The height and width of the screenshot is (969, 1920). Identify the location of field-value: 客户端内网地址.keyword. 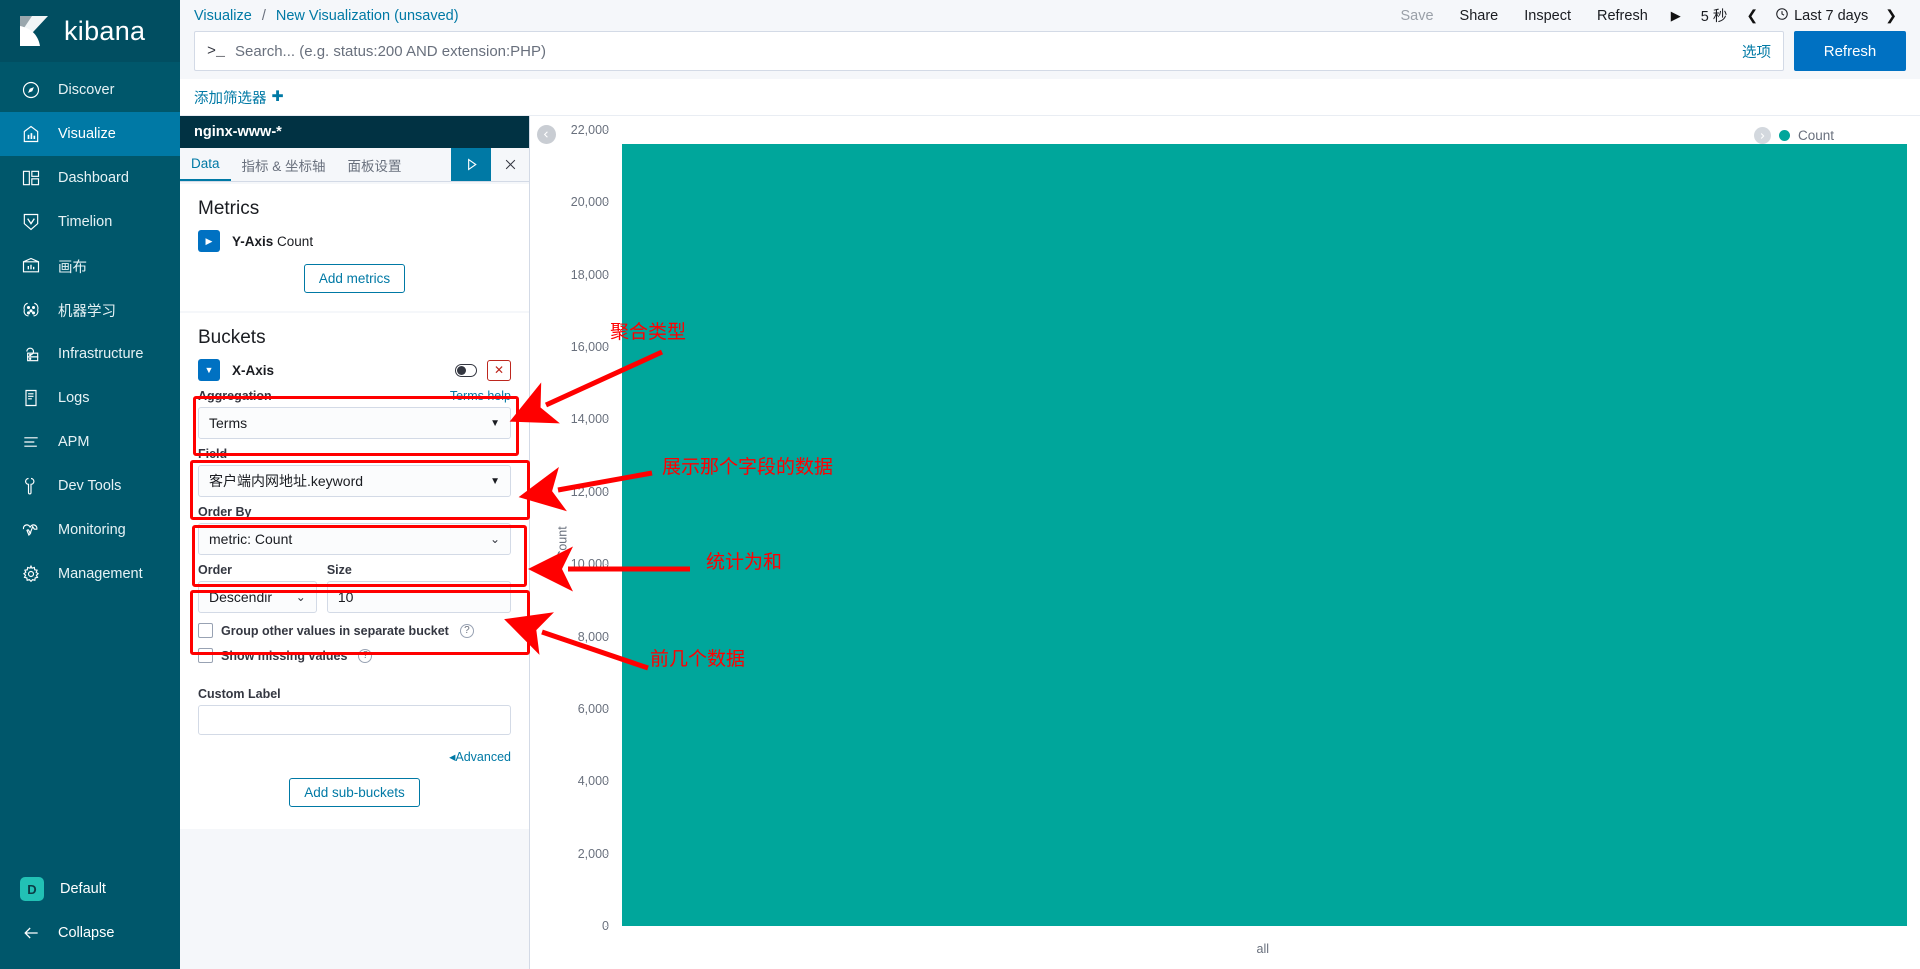
(286, 481).